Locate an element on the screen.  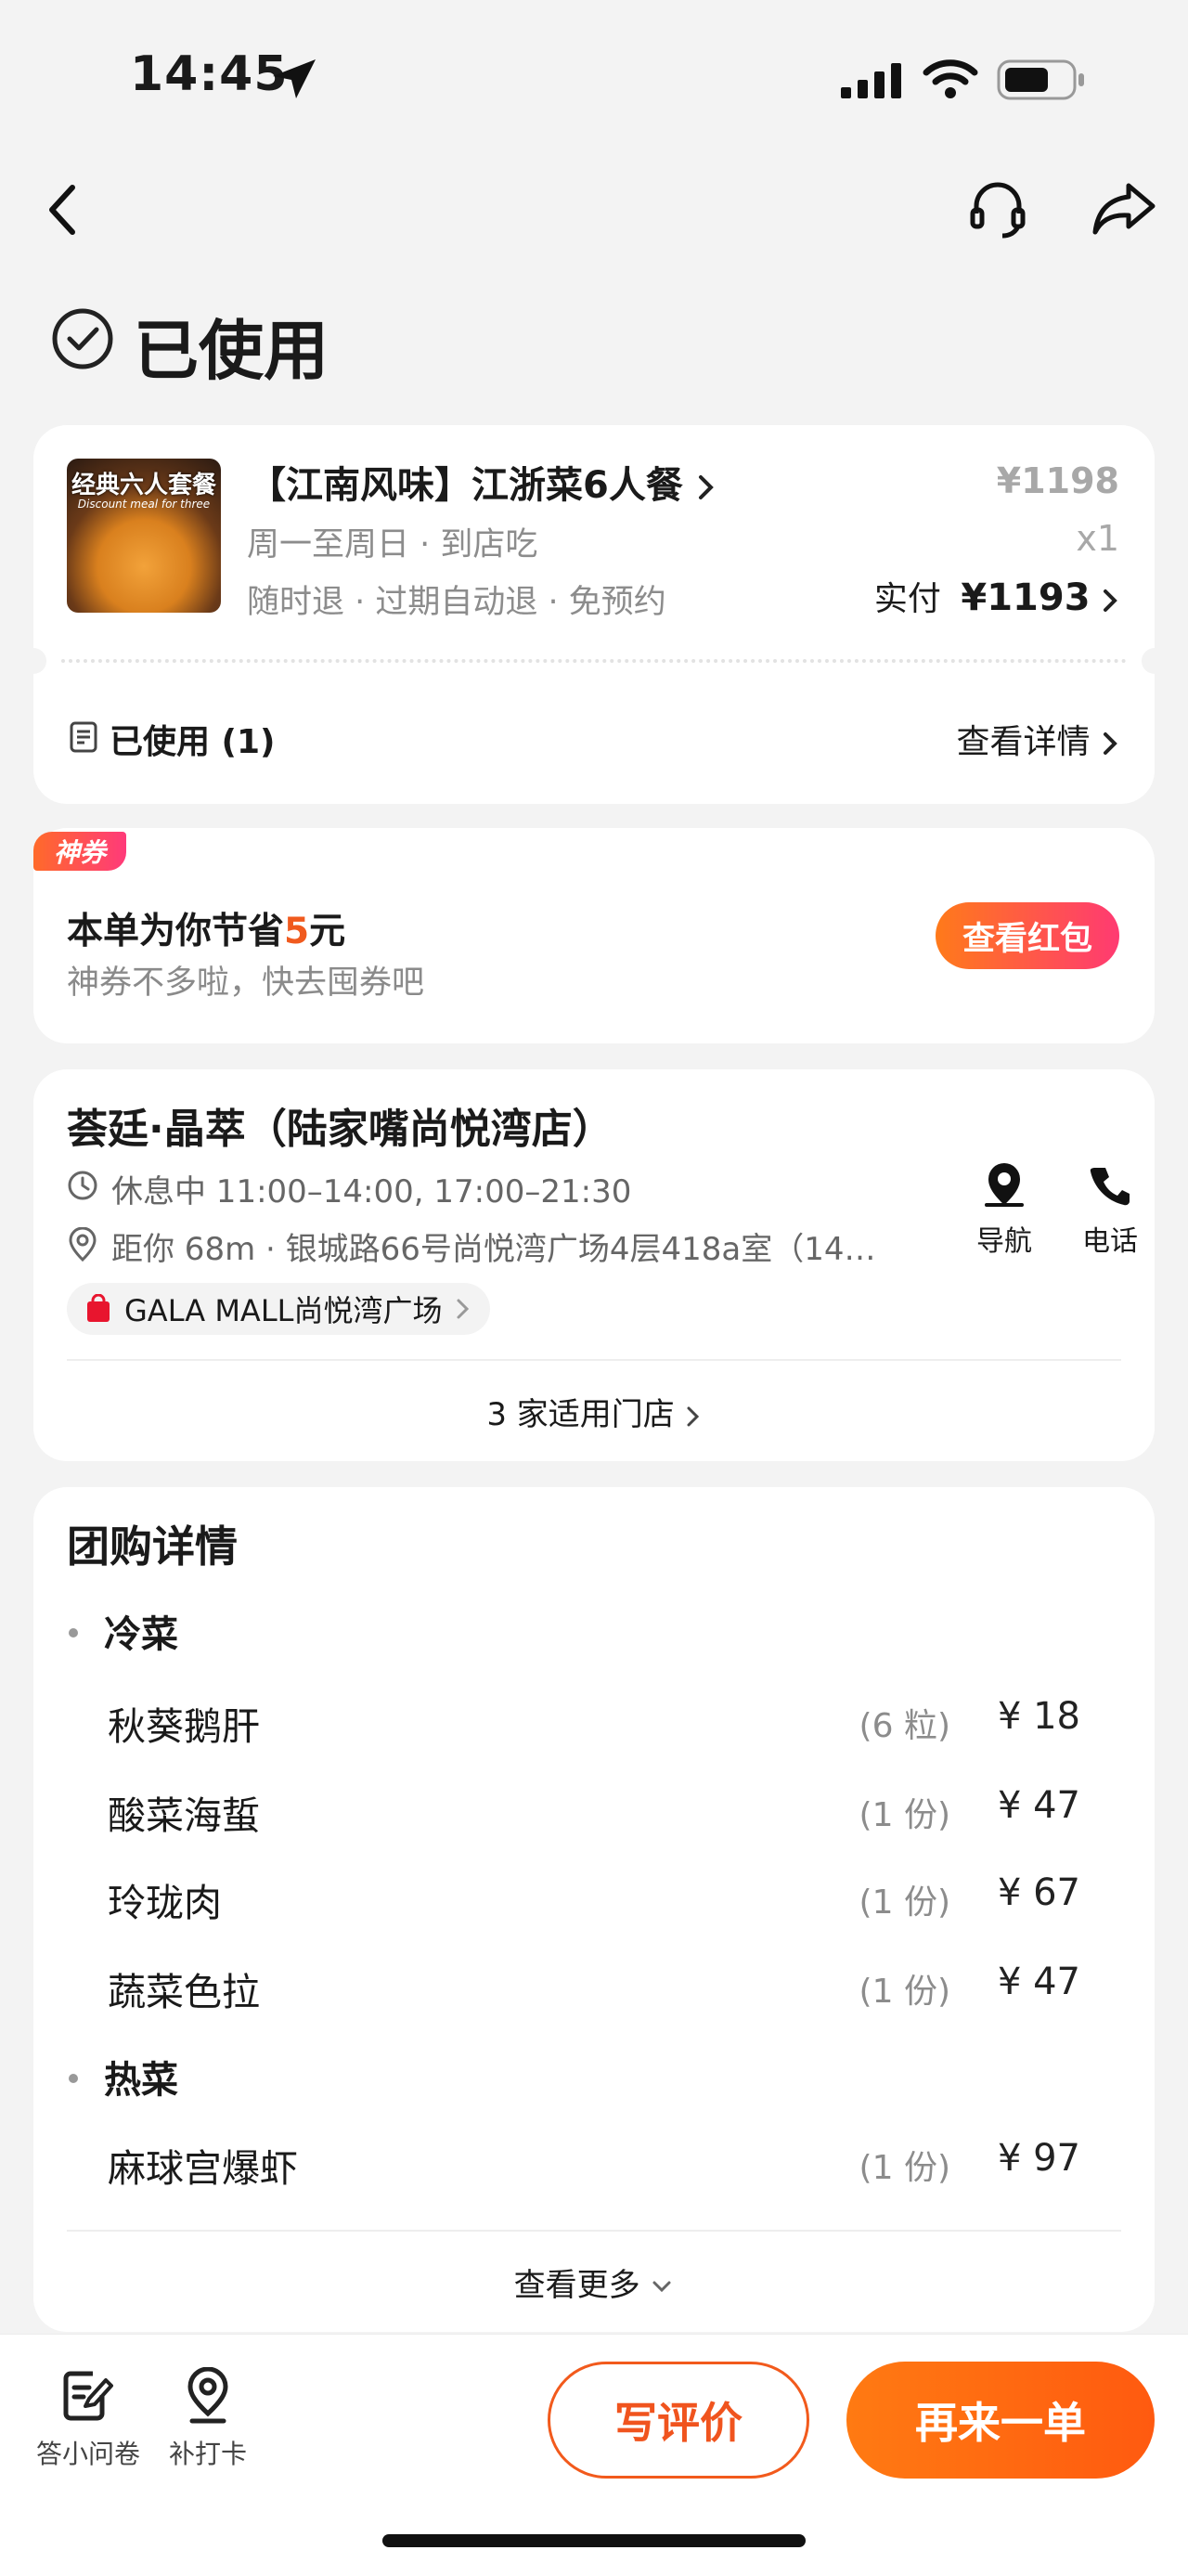
survey-label: 答小问卷 is located at coordinates (87, 2454).